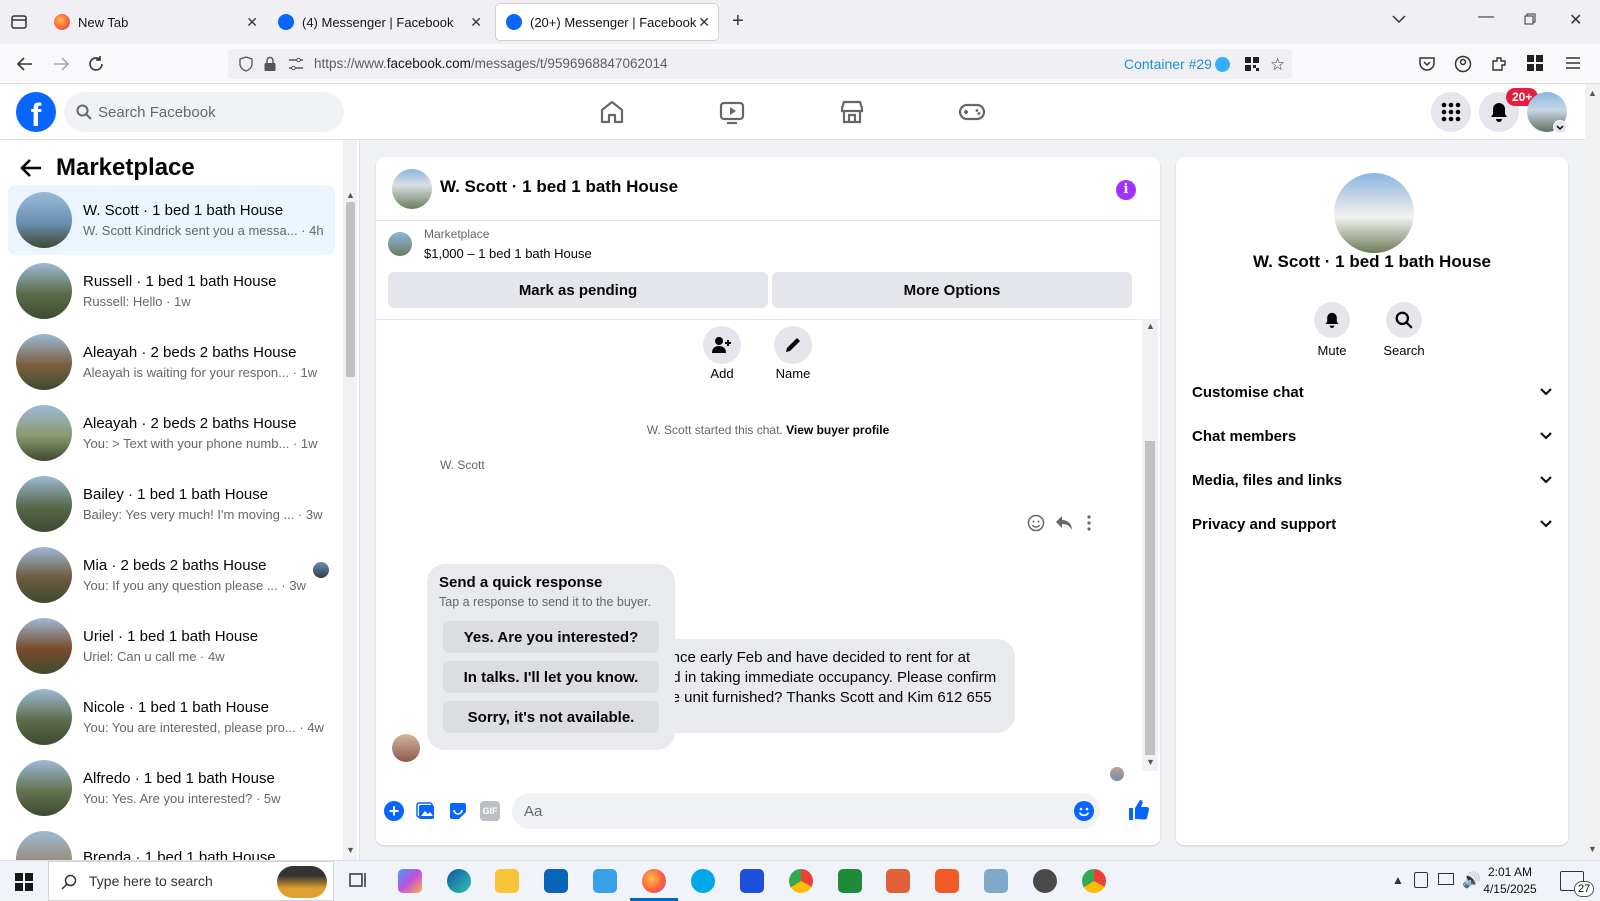 The height and width of the screenshot is (901, 1600). What do you see at coordinates (852, 112) in the screenshot?
I see `marketplace-icon` at bounding box center [852, 112].